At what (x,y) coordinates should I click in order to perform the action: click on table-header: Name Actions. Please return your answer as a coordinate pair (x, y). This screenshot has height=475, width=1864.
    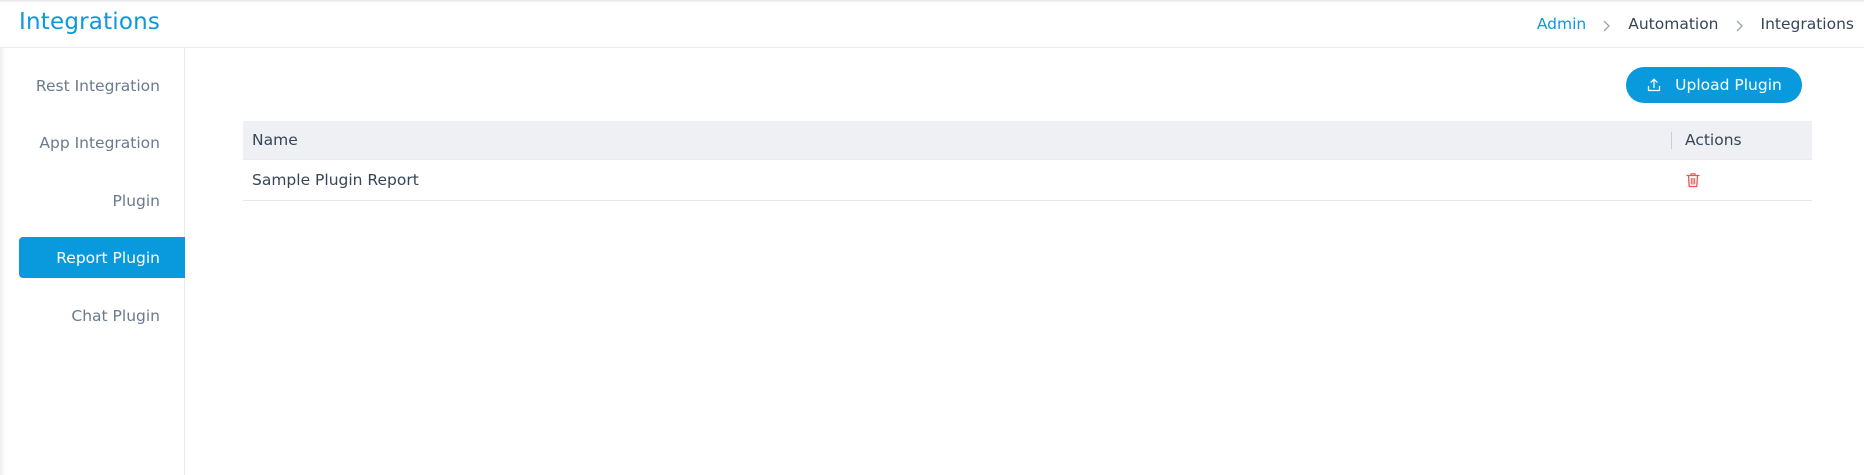
    Looking at the image, I should click on (1027, 140).